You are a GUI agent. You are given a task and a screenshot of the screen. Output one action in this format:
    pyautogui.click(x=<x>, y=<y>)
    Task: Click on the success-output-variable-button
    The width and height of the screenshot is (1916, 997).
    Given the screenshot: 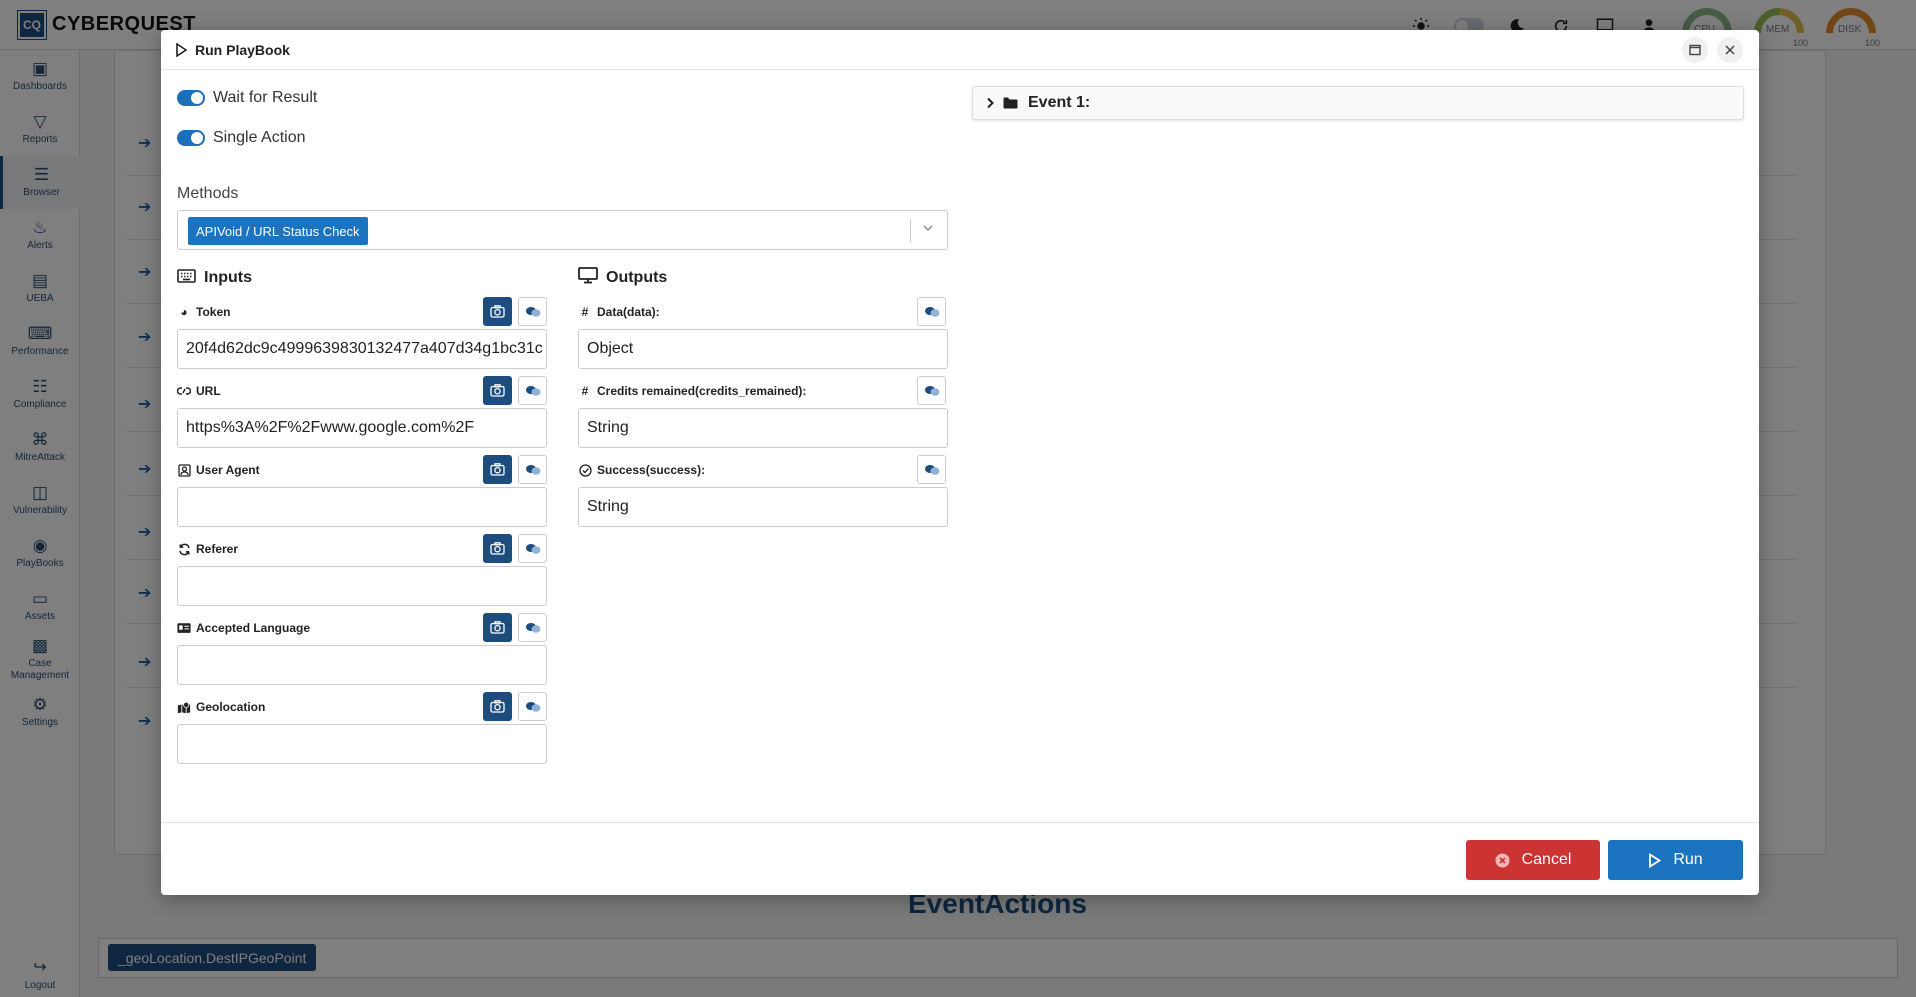 What is the action you would take?
    pyautogui.click(x=931, y=469)
    